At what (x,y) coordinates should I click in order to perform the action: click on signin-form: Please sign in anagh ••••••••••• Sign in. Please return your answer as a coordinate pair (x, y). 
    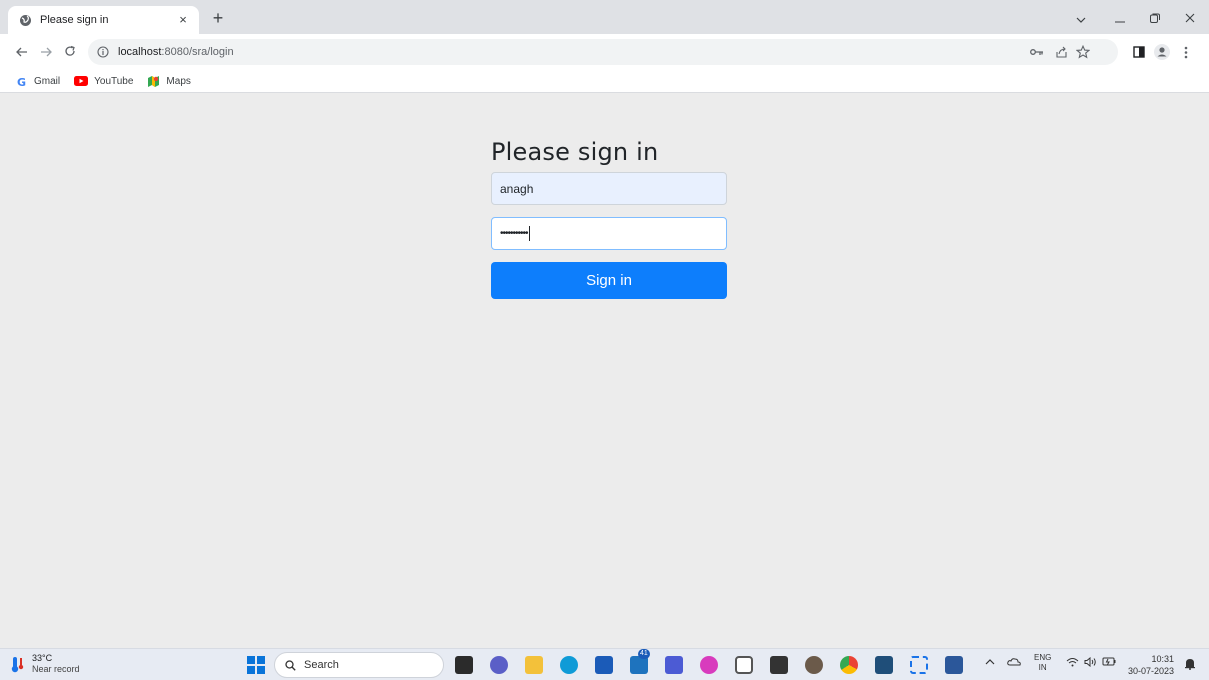
    Looking at the image, I should click on (609, 217).